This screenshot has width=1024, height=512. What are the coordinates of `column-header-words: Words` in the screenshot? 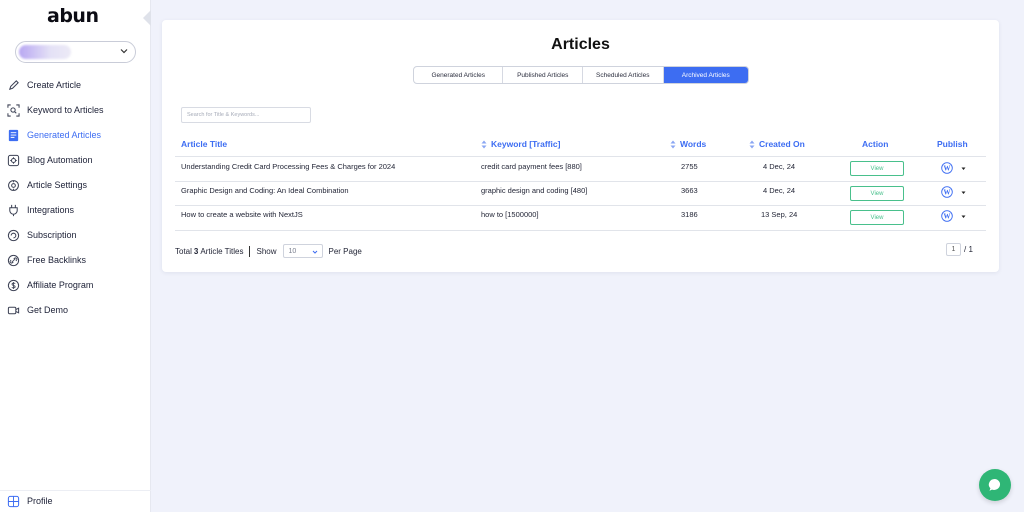 It's located at (688, 144).